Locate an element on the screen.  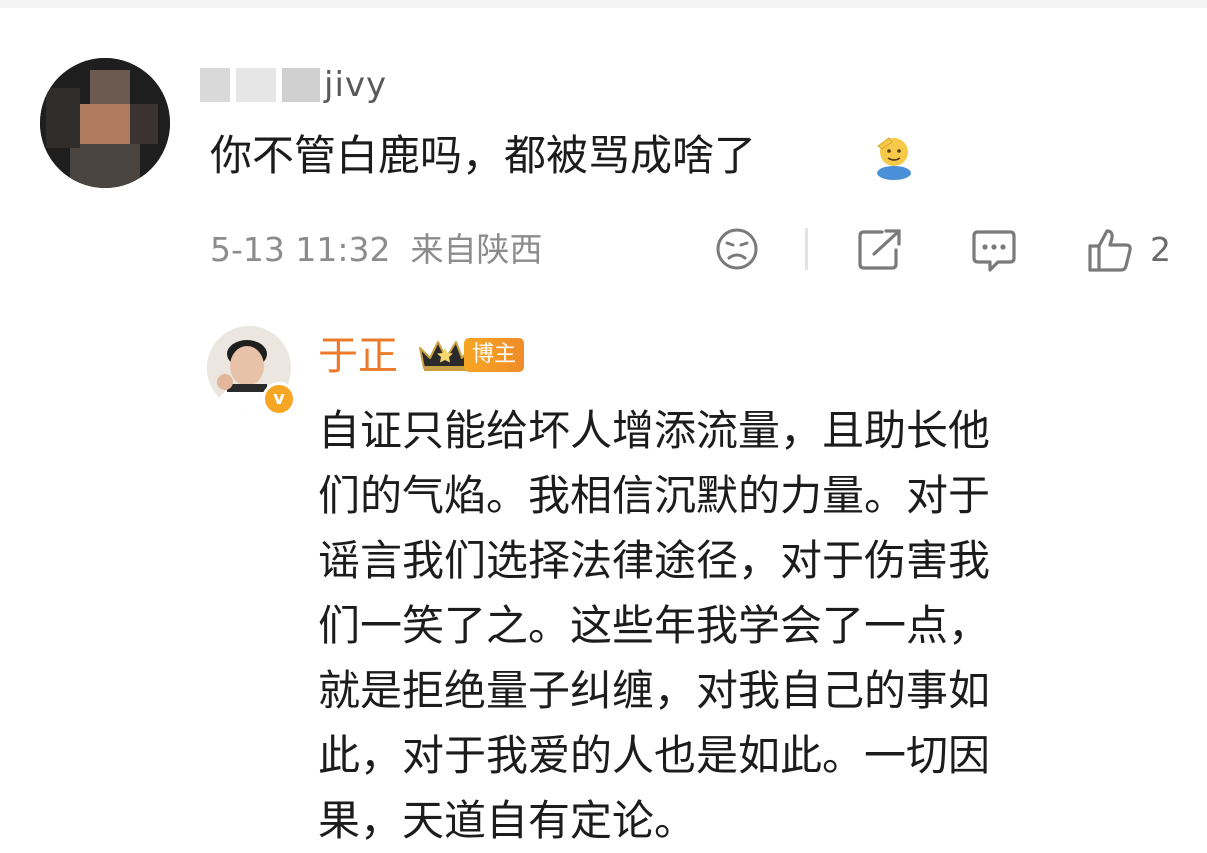
comment-time: 5-13 11:32 is located at coordinates (300, 249).